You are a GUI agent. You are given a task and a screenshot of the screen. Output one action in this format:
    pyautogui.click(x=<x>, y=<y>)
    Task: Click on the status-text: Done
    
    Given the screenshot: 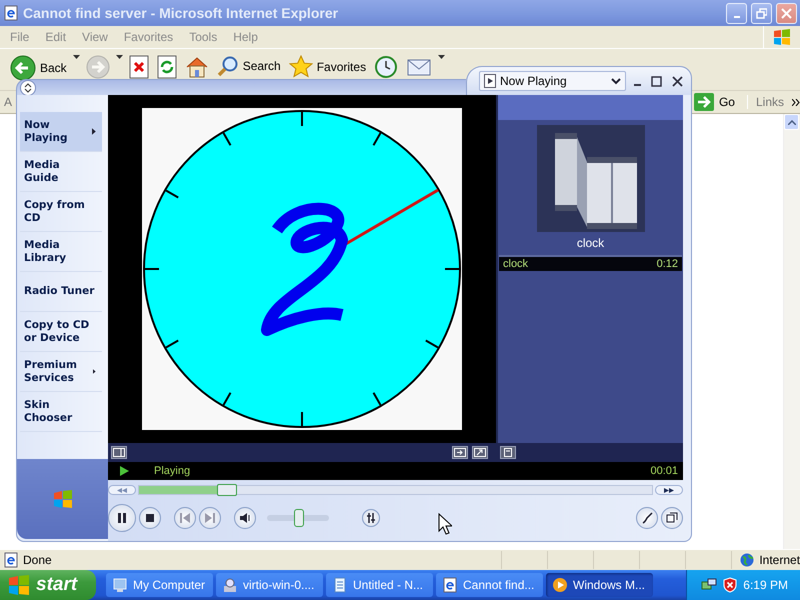 What is the action you would take?
    pyautogui.click(x=37, y=560)
    